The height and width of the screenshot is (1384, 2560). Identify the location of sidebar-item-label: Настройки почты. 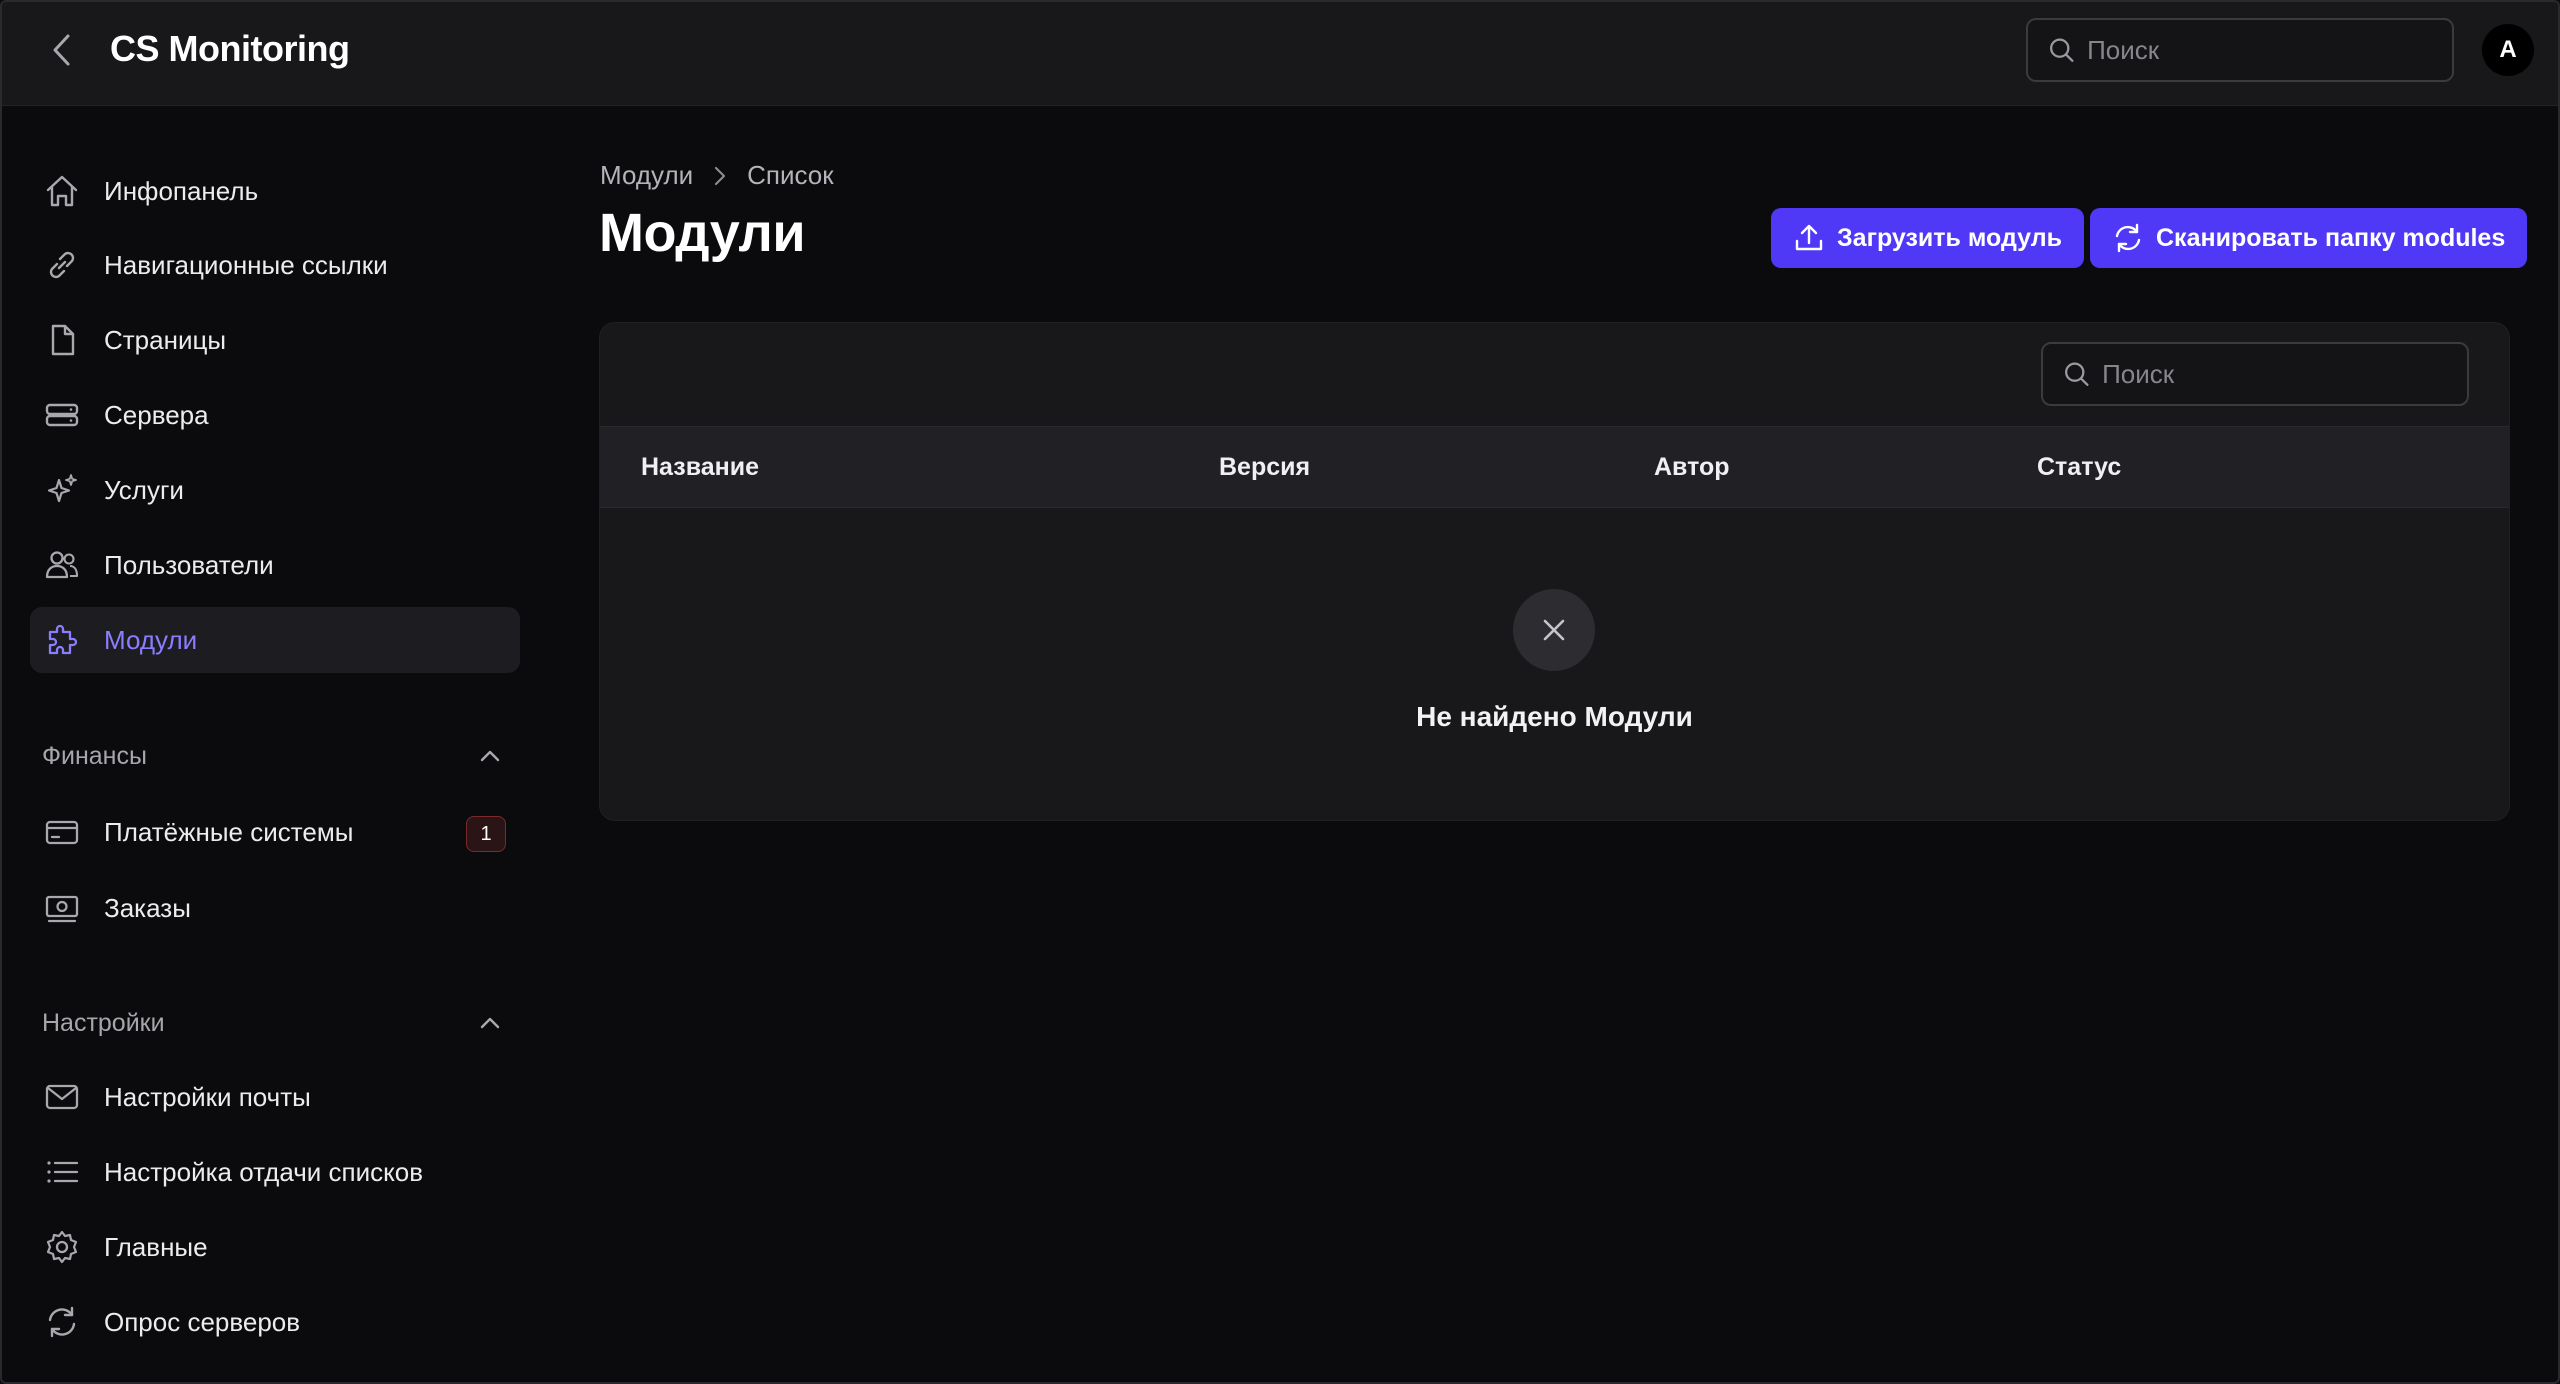
(207, 1096).